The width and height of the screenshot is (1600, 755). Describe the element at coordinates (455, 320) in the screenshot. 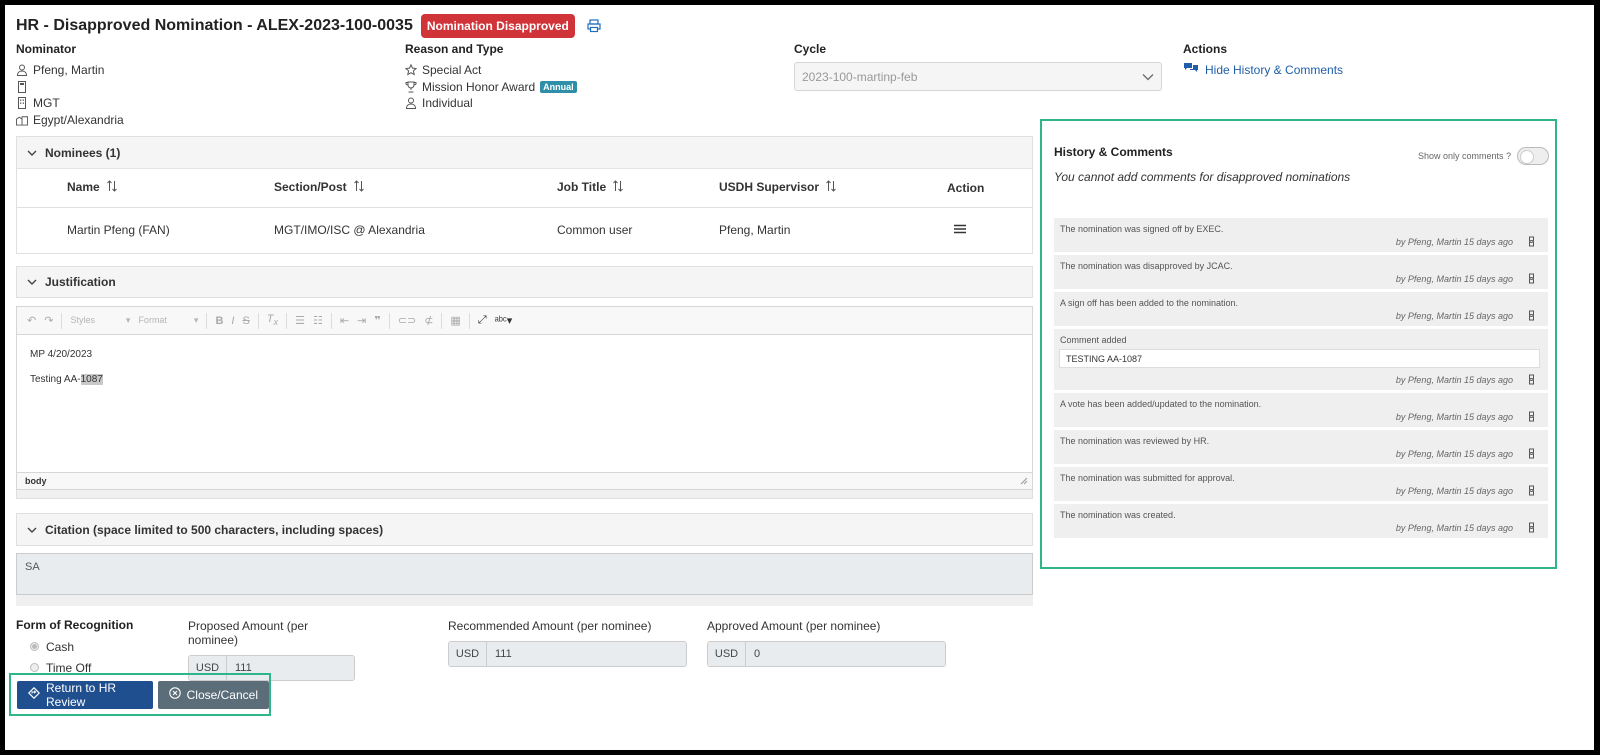

I see `table-icon: ▦` at that location.